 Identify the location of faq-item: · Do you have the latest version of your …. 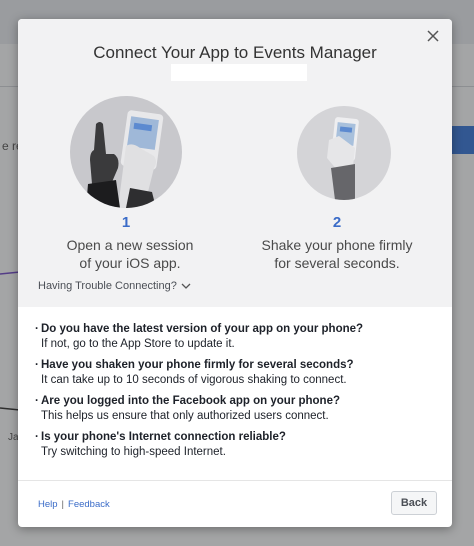
(235, 337).